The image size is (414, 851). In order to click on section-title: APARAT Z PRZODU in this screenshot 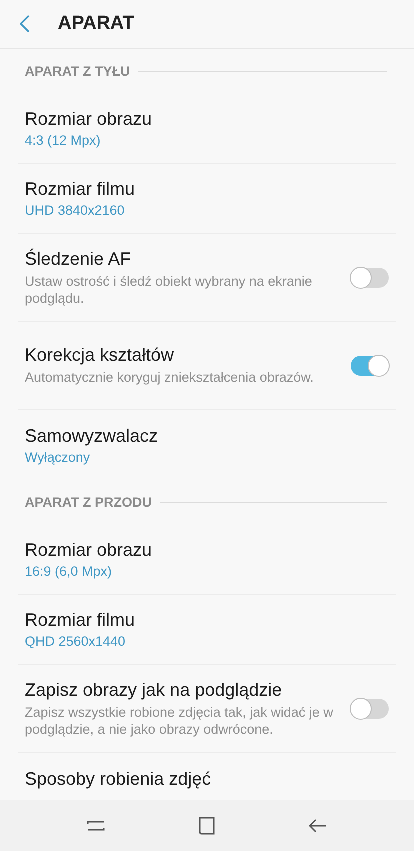, I will do `click(88, 502)`.